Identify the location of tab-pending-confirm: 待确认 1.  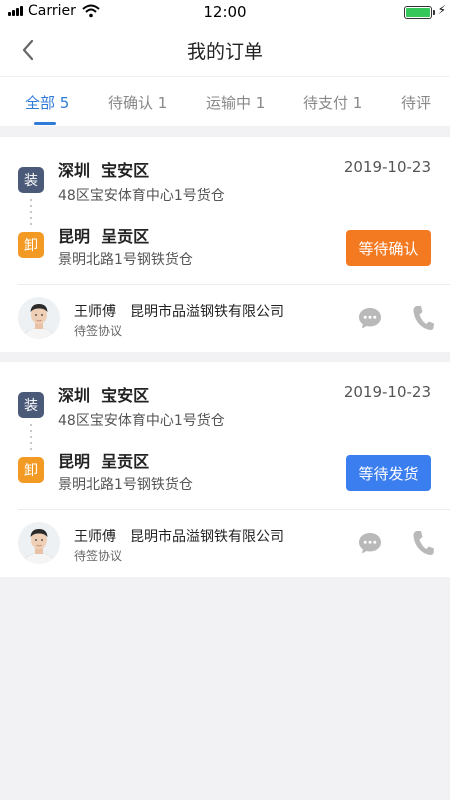
(137, 102).